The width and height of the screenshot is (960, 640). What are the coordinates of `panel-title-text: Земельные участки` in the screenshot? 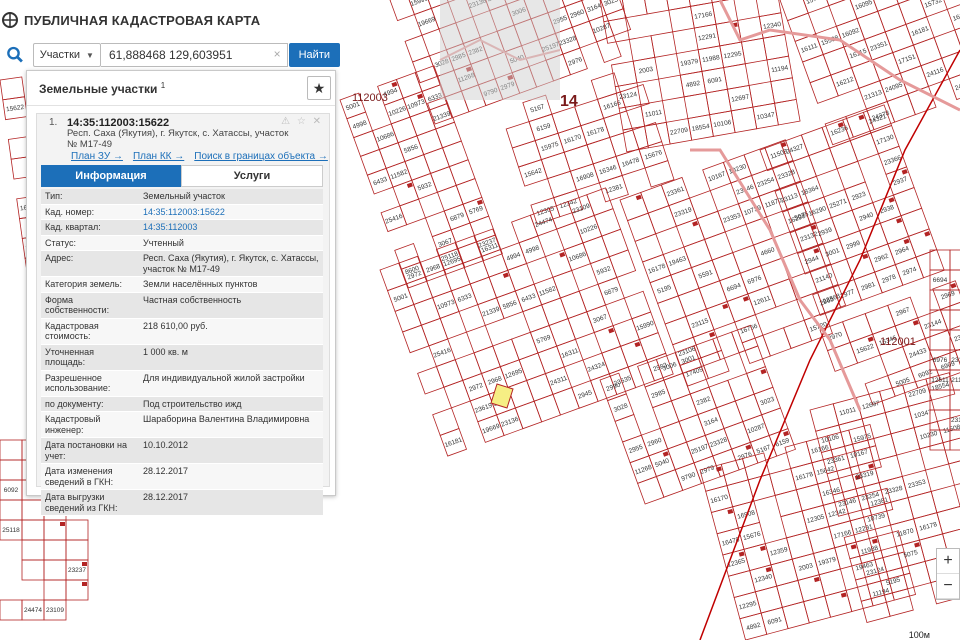 It's located at (98, 88).